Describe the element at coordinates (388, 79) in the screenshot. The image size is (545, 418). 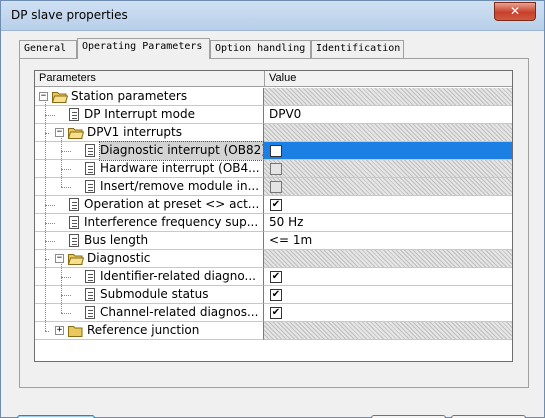
I see `column-header-value: Value` at that location.